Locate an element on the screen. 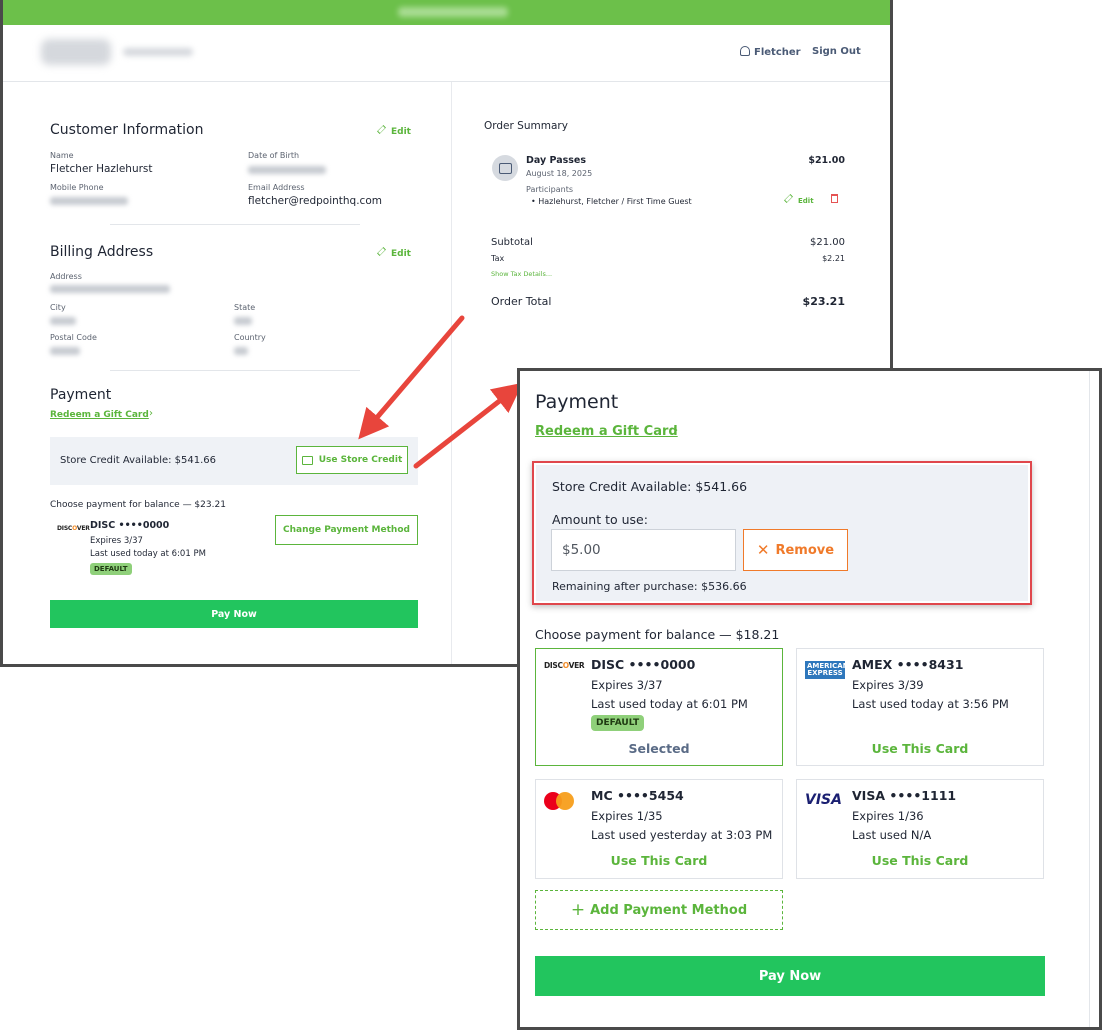 The height and width of the screenshot is (1030, 1102). amount-input is located at coordinates (643, 550).